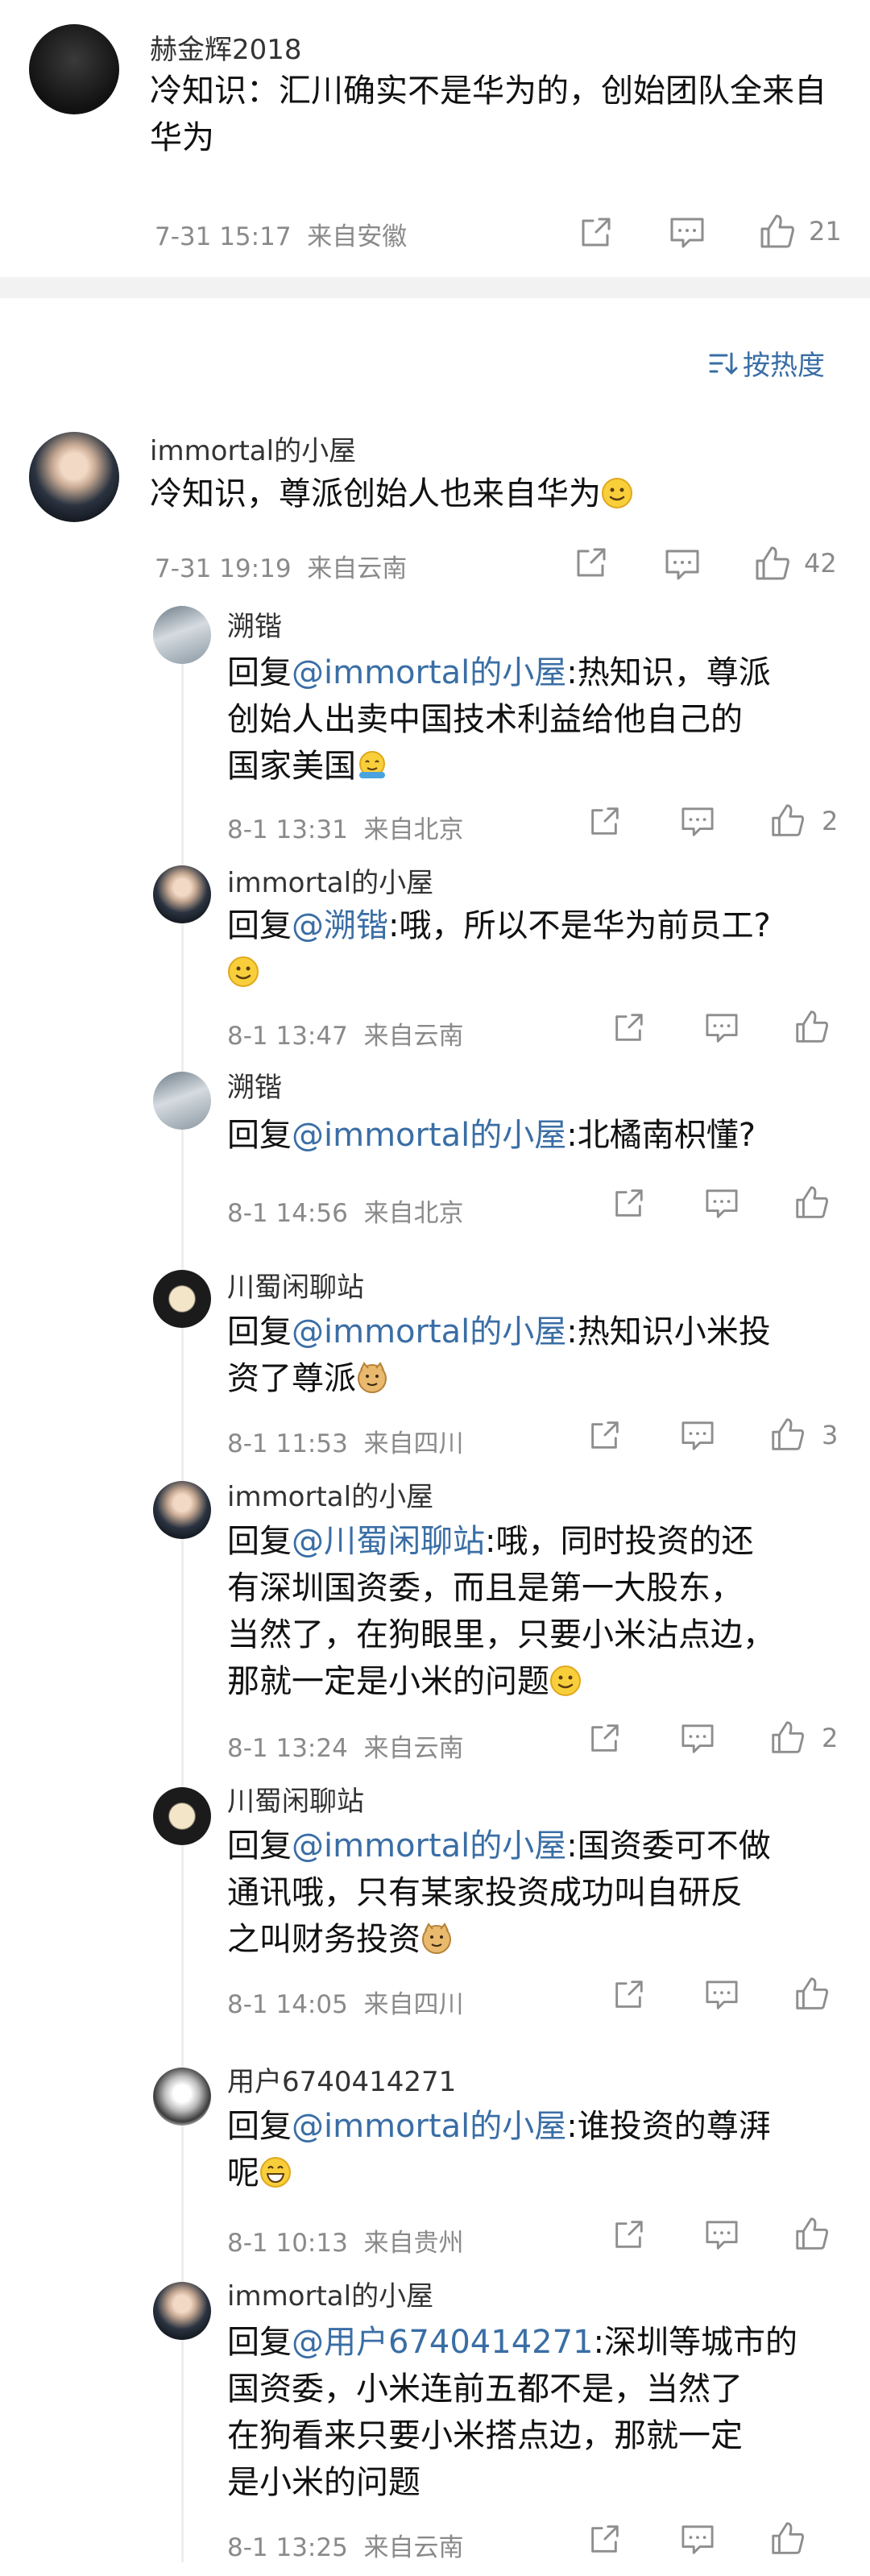 This screenshot has height=2576, width=870. Describe the element at coordinates (533, 2149) in the screenshot. I see `reply-text: 回复@immortal的小屋:谁投资的尊湃 呢` at that location.